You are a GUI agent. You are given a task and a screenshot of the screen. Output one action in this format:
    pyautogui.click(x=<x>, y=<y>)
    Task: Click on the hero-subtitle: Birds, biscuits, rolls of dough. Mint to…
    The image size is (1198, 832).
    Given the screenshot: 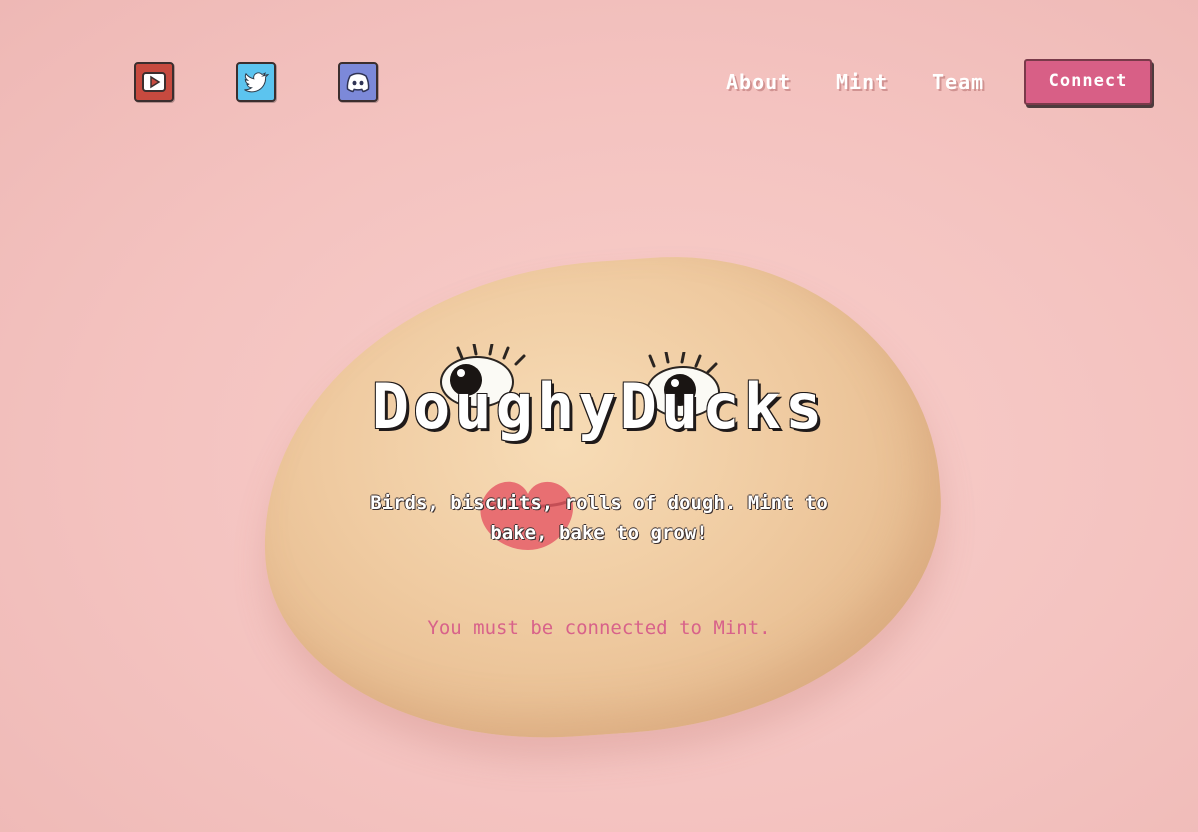 What is the action you would take?
    pyautogui.click(x=599, y=518)
    